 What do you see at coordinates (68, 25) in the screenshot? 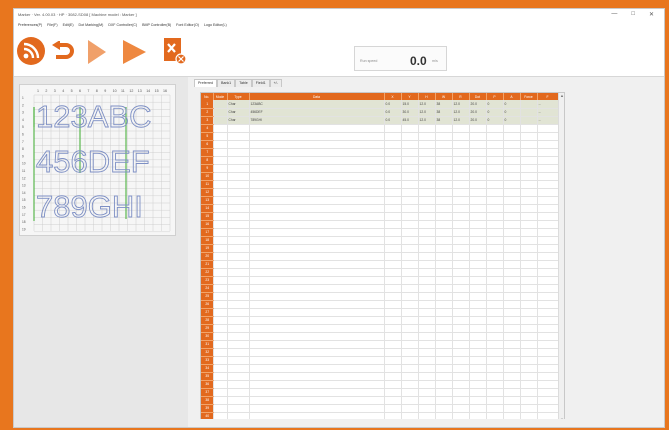
I see `menu-edit: Edit(E)` at bounding box center [68, 25].